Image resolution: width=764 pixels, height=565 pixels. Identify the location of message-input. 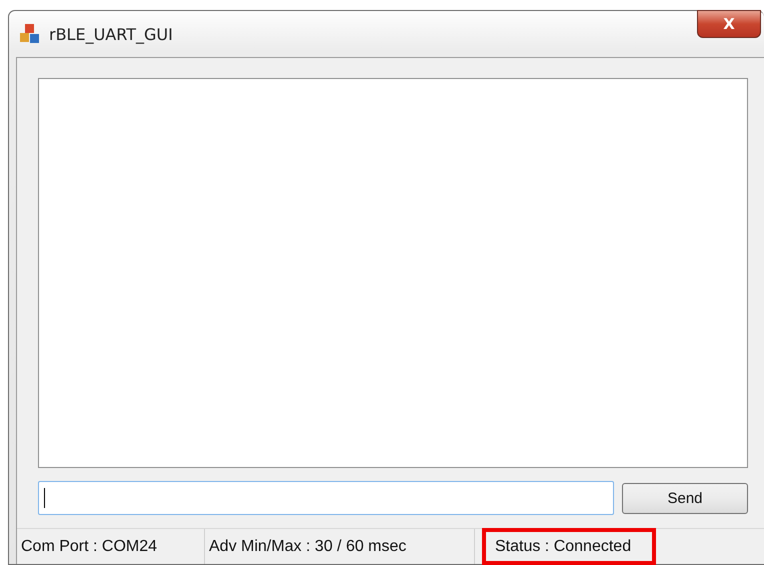
(326, 498).